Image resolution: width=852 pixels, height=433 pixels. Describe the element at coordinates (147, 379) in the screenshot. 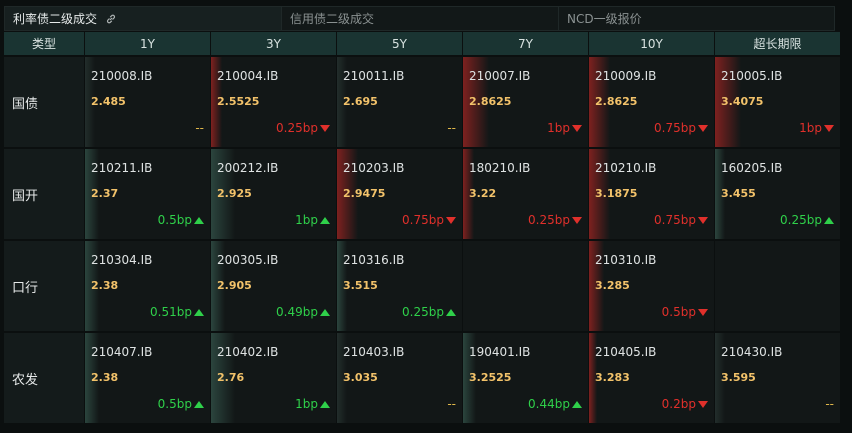

I see `quote-cell: 210407.IB 2.38 0.5bp` at that location.